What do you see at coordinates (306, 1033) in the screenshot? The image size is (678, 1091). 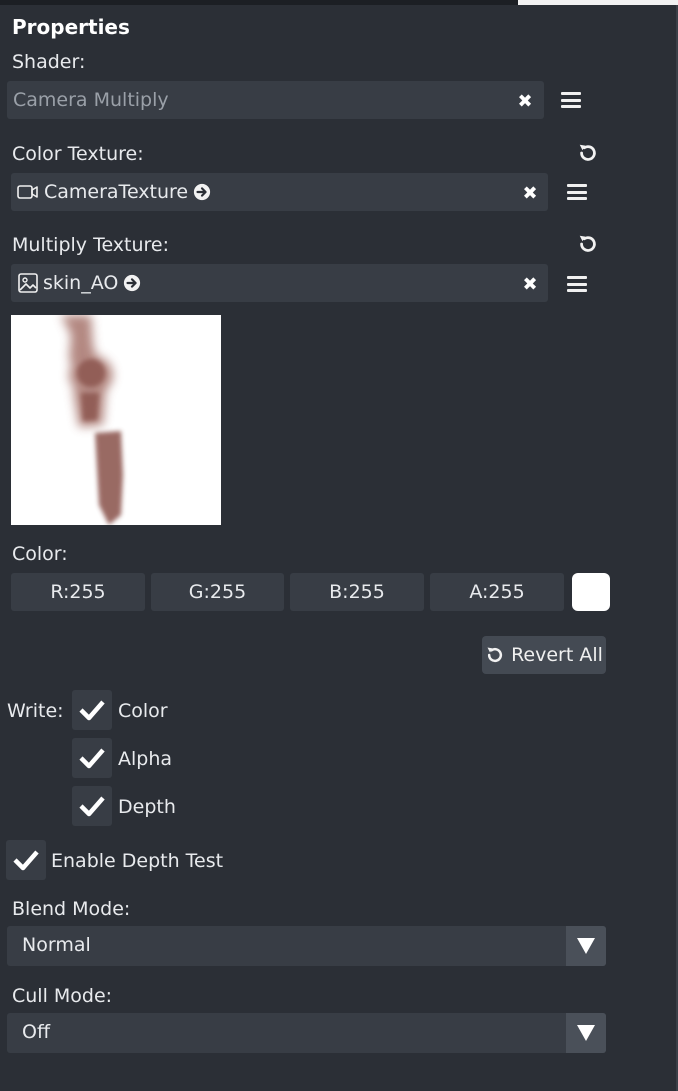 I see `cull-mode-dropdown: Off` at bounding box center [306, 1033].